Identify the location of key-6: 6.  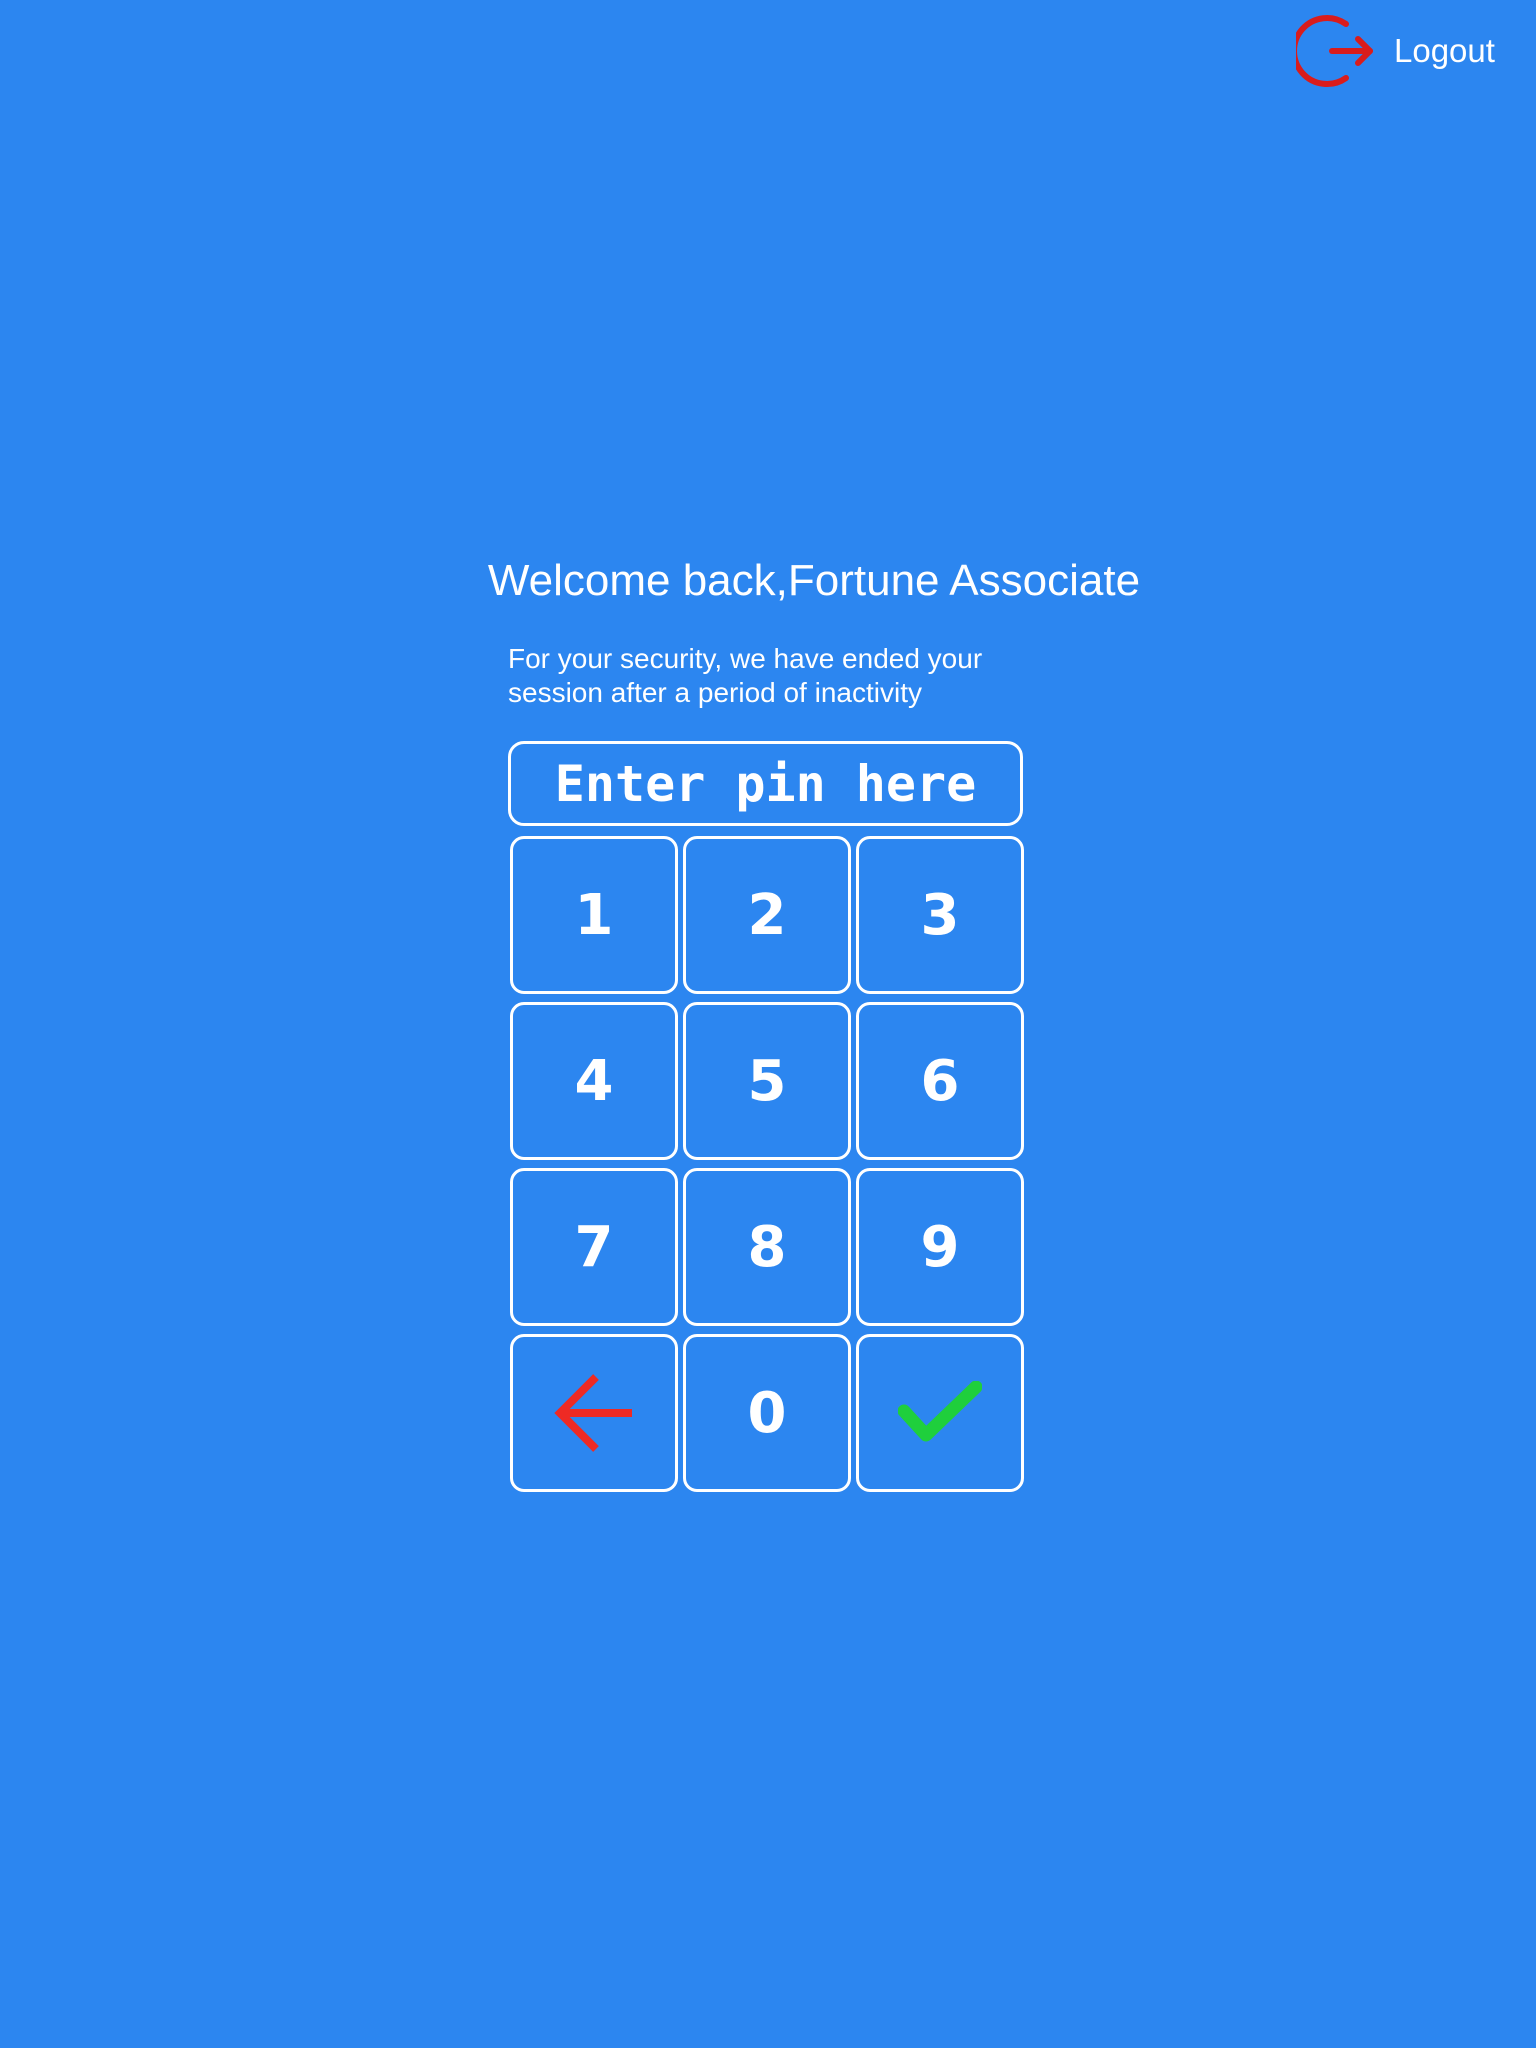
(940, 1081).